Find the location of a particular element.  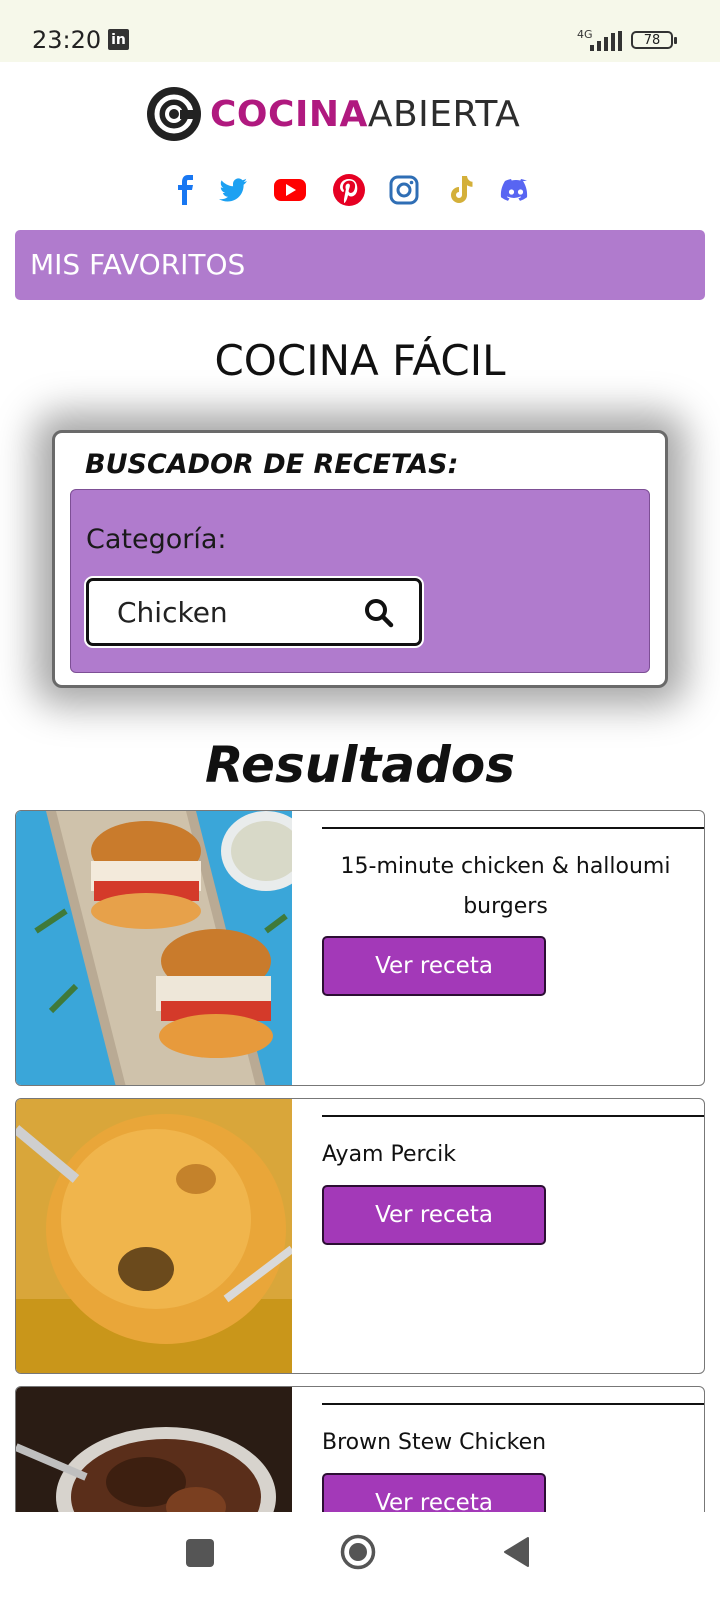

category-input-value: Chicken is located at coordinates (172, 612).